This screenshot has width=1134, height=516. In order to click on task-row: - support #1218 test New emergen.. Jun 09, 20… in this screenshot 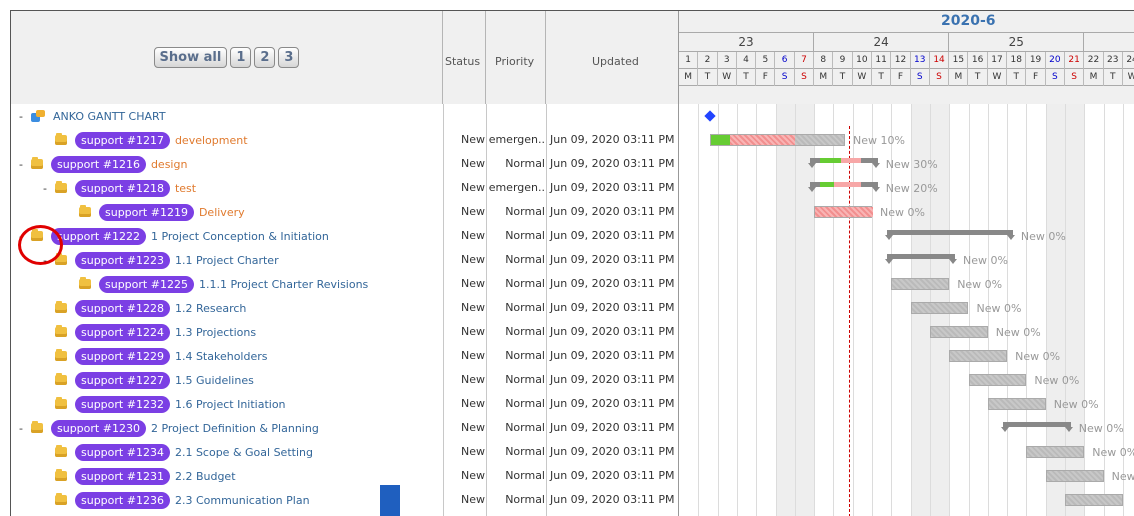, I will do `click(345, 188)`.